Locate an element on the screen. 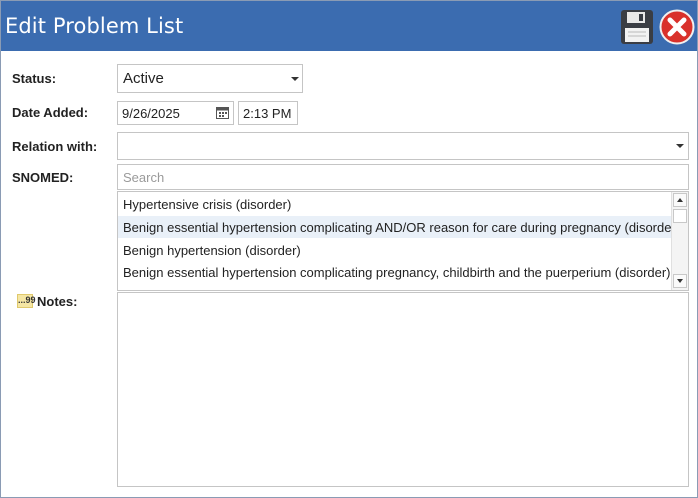 The width and height of the screenshot is (698, 498). time-field: 2:13 PM is located at coordinates (268, 113).